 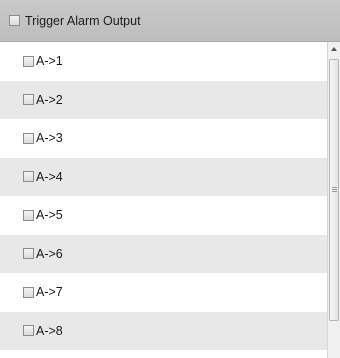 What do you see at coordinates (163, 99) in the screenshot?
I see `list-item: A->2` at bounding box center [163, 99].